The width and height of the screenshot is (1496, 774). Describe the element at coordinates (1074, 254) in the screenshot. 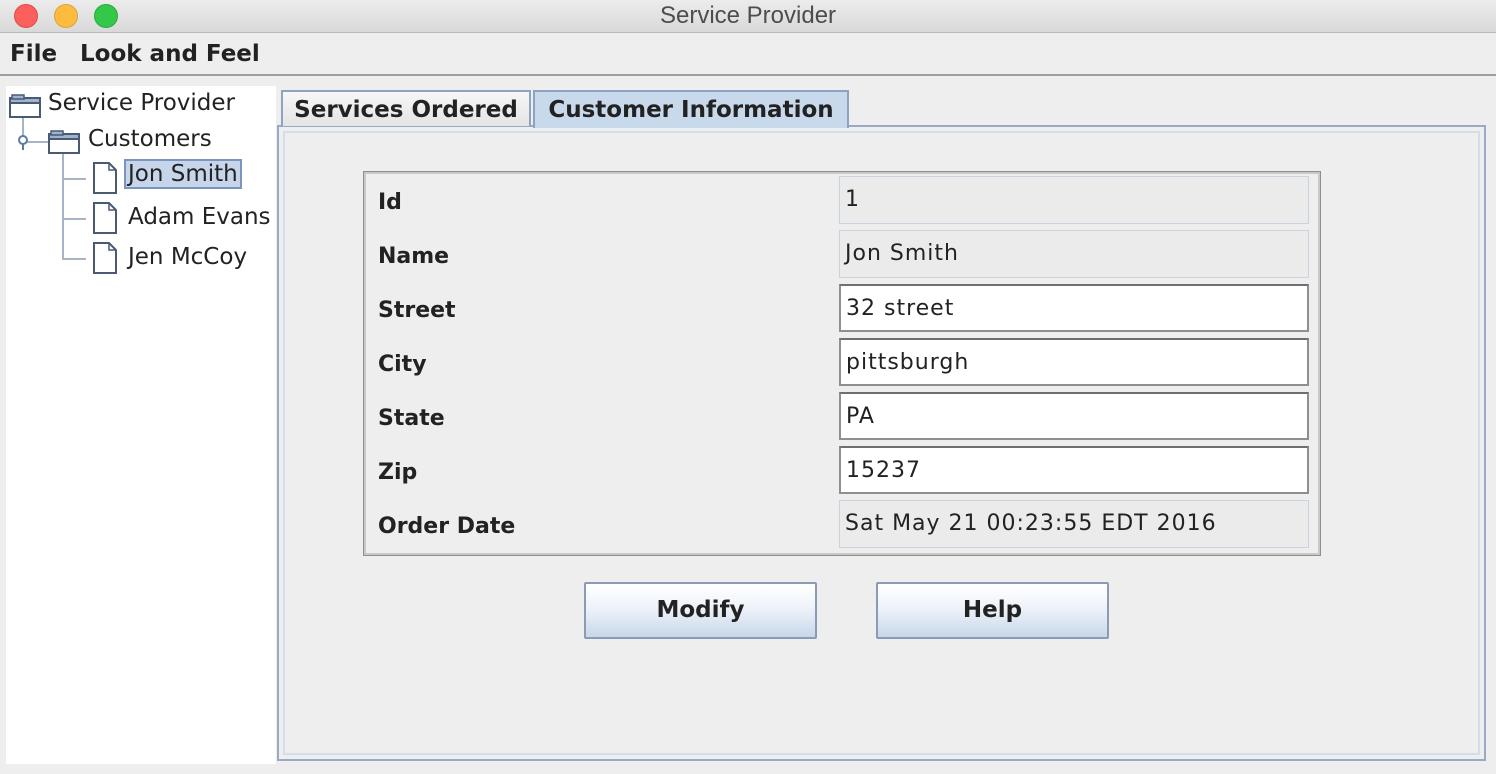

I see `name-field: Jon Smith` at that location.